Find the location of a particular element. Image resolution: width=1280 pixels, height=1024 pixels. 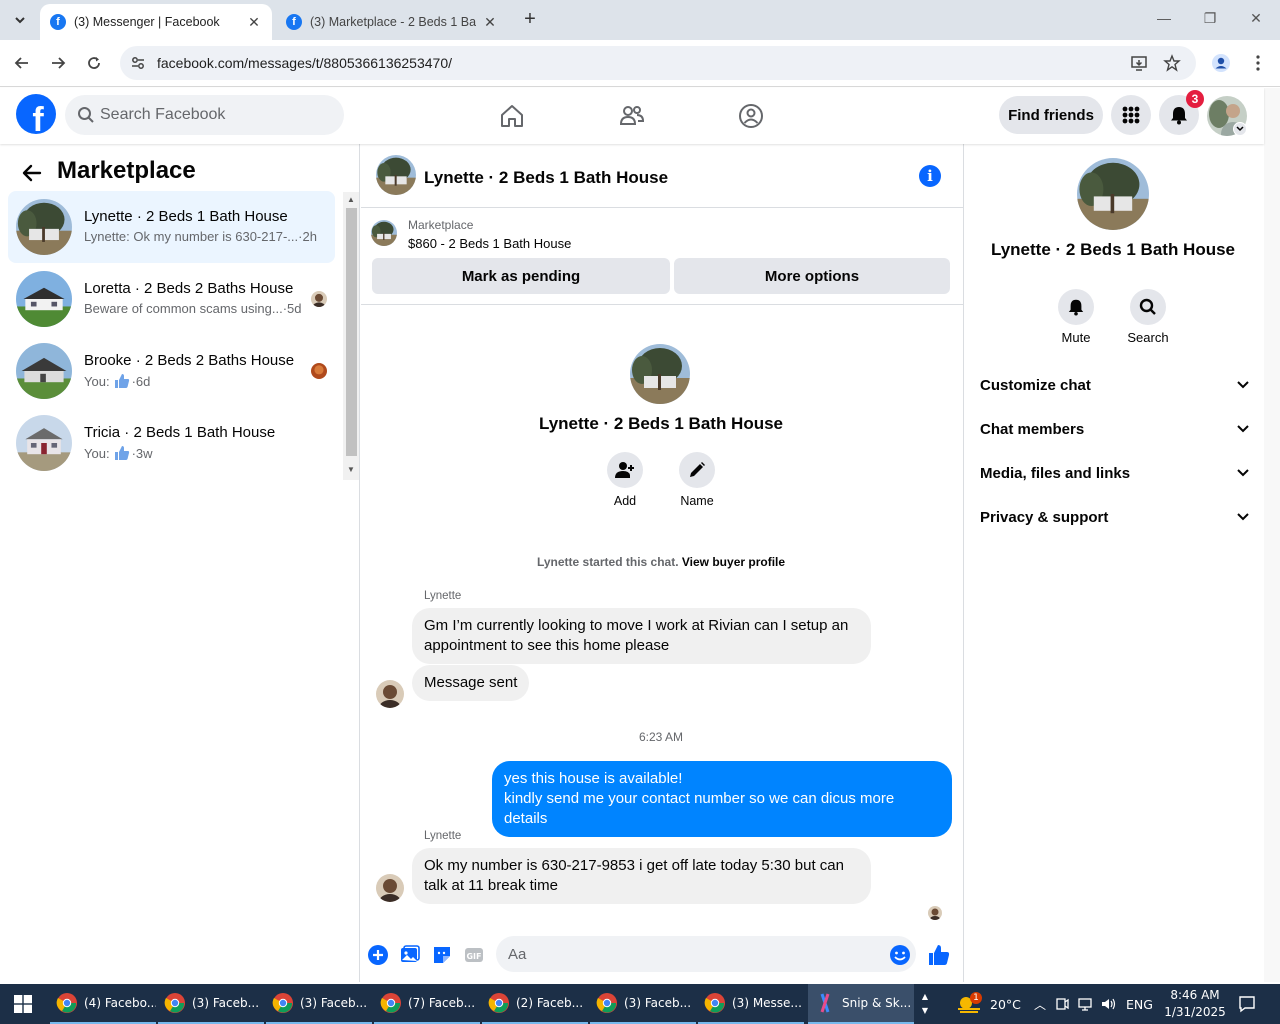

scroll-up-icon: ▲ is located at coordinates (351, 200).